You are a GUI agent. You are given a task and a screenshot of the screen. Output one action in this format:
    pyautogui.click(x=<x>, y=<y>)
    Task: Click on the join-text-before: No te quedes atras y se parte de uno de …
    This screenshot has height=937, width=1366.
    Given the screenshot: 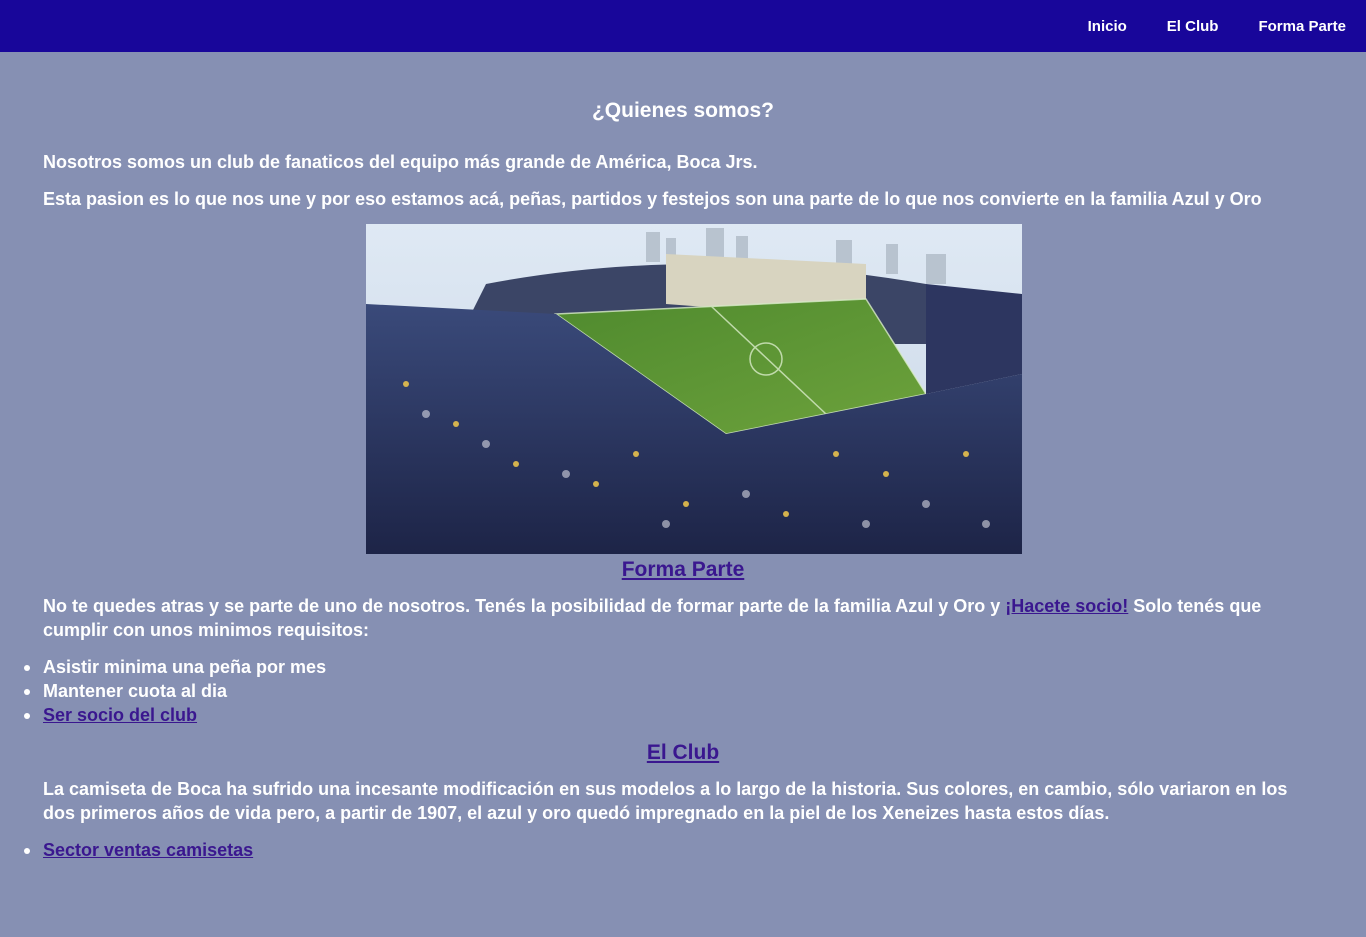 What is the action you would take?
    pyautogui.click(x=524, y=606)
    